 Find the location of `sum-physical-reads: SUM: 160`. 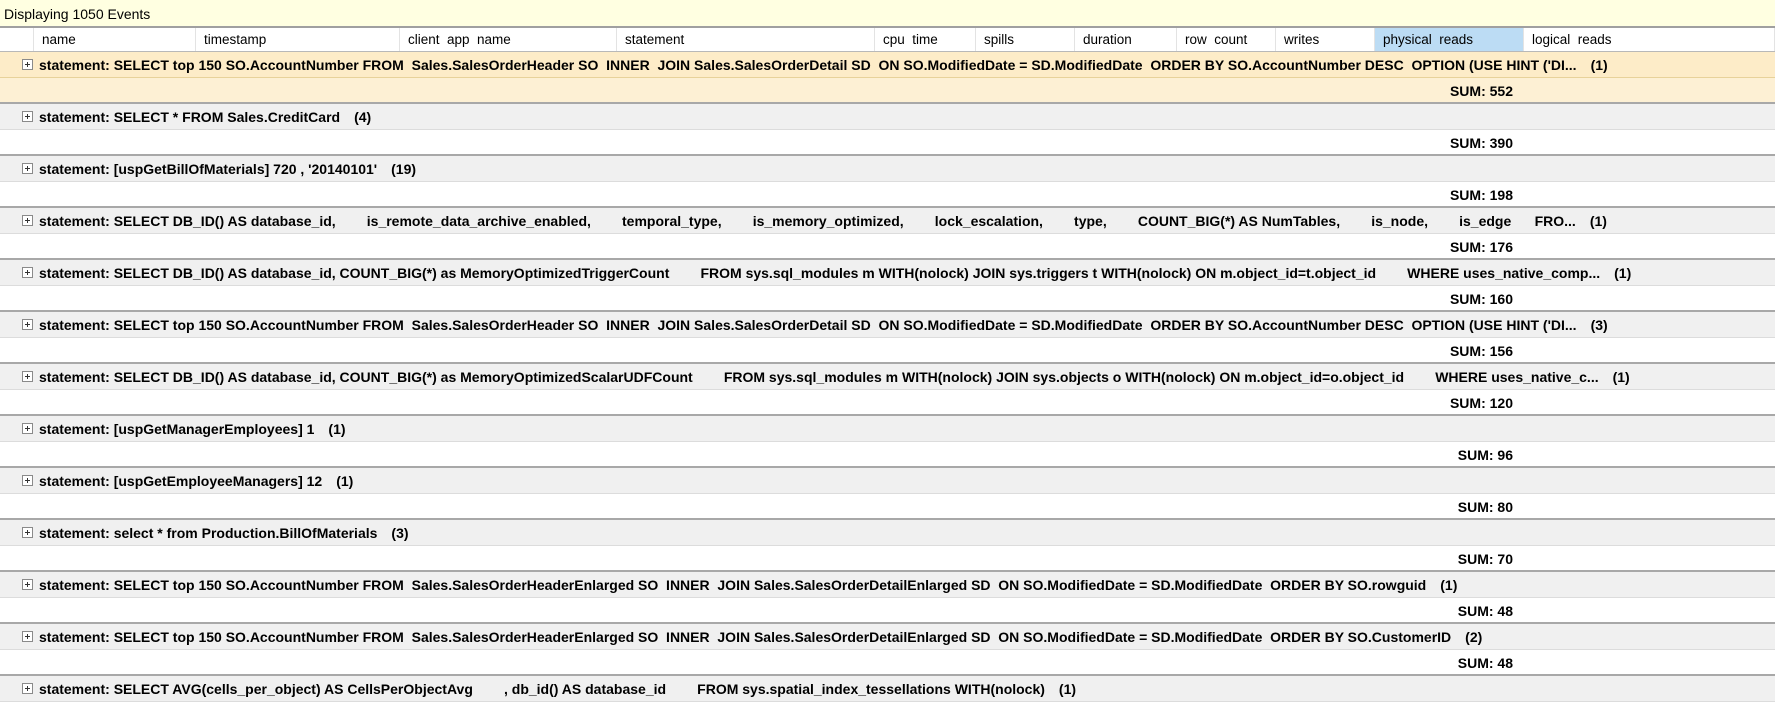

sum-physical-reads: SUM: 160 is located at coordinates (1481, 299).